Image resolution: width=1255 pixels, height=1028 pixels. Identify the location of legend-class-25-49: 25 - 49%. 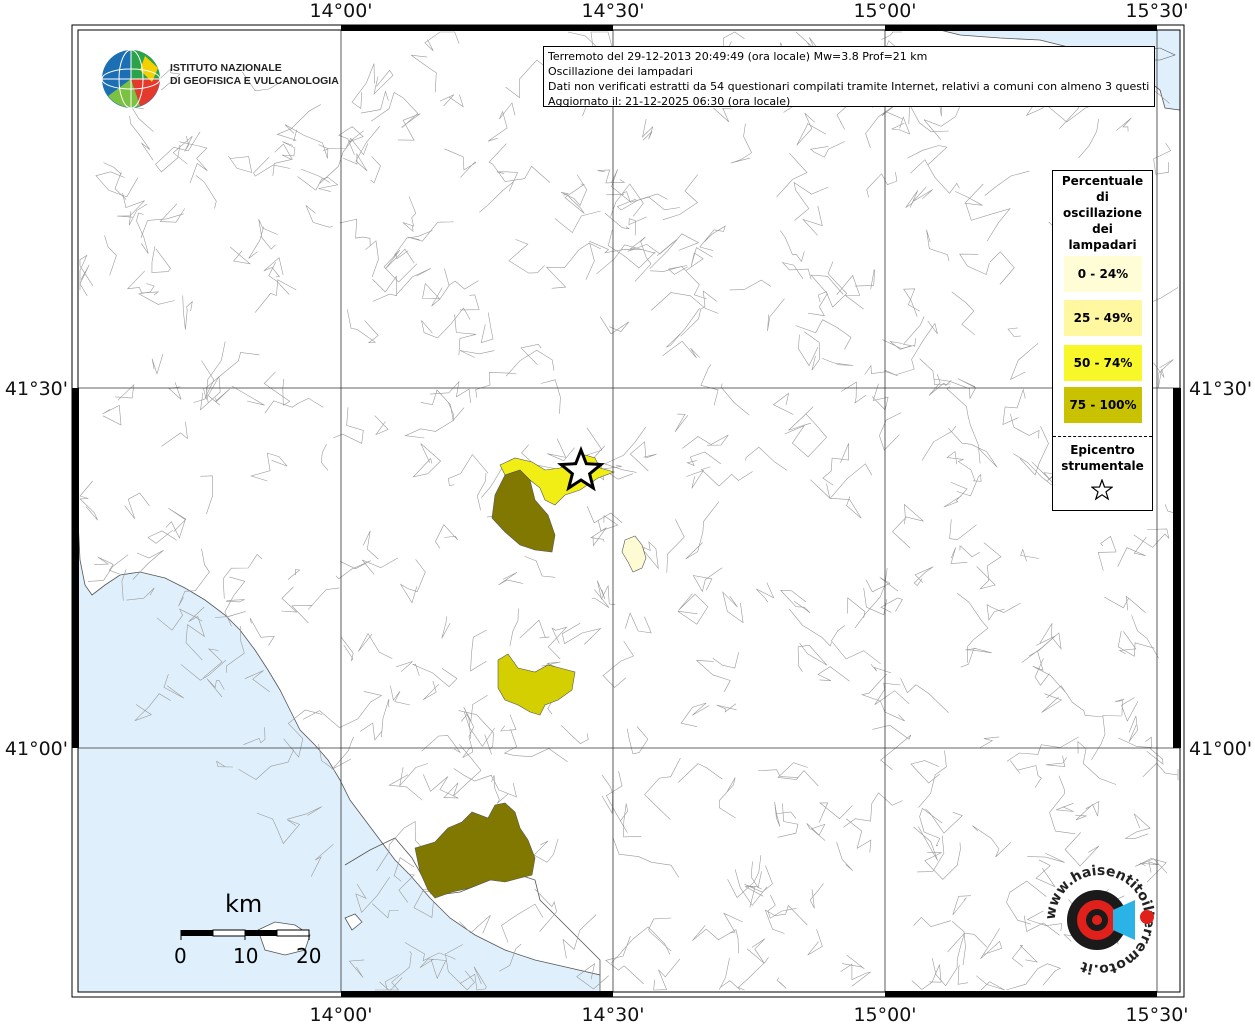
(1103, 318).